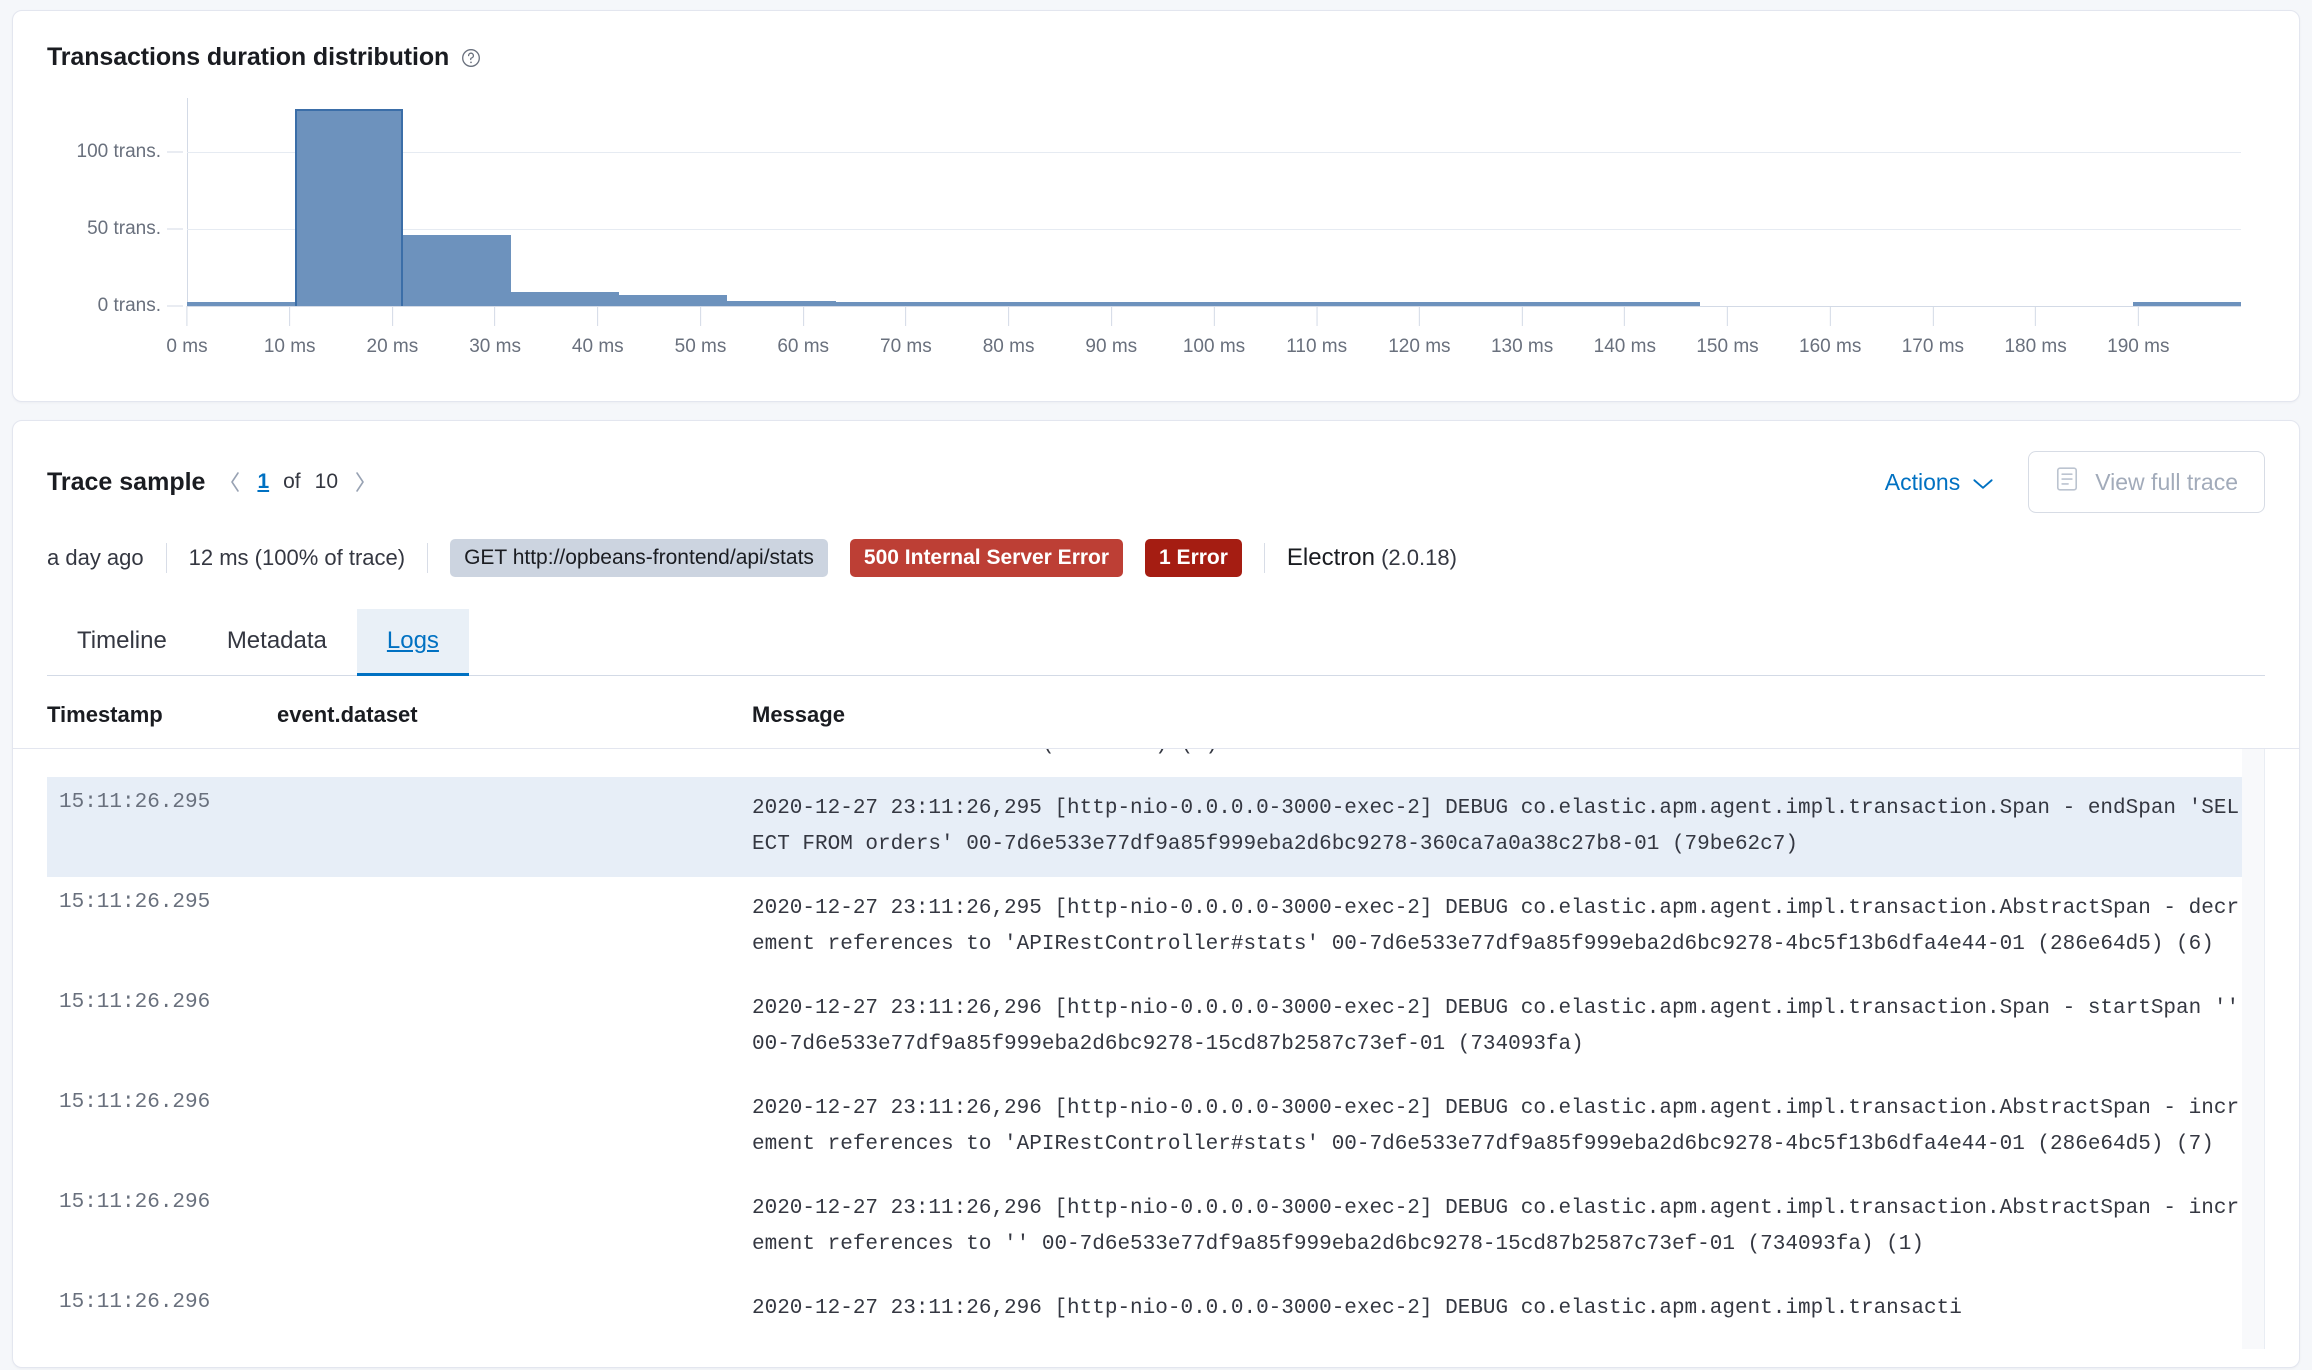  What do you see at coordinates (598, 332) in the screenshot?
I see `x-axis-tick: 40 ms` at bounding box center [598, 332].